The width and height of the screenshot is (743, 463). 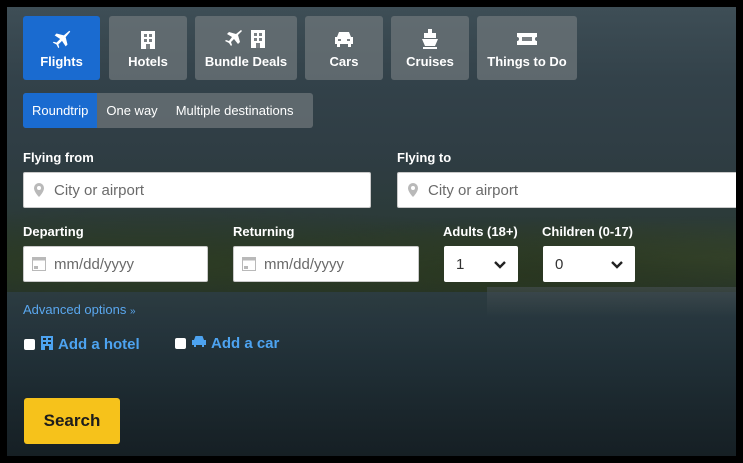 What do you see at coordinates (180, 343) in the screenshot?
I see `add-car-checkbox` at bounding box center [180, 343].